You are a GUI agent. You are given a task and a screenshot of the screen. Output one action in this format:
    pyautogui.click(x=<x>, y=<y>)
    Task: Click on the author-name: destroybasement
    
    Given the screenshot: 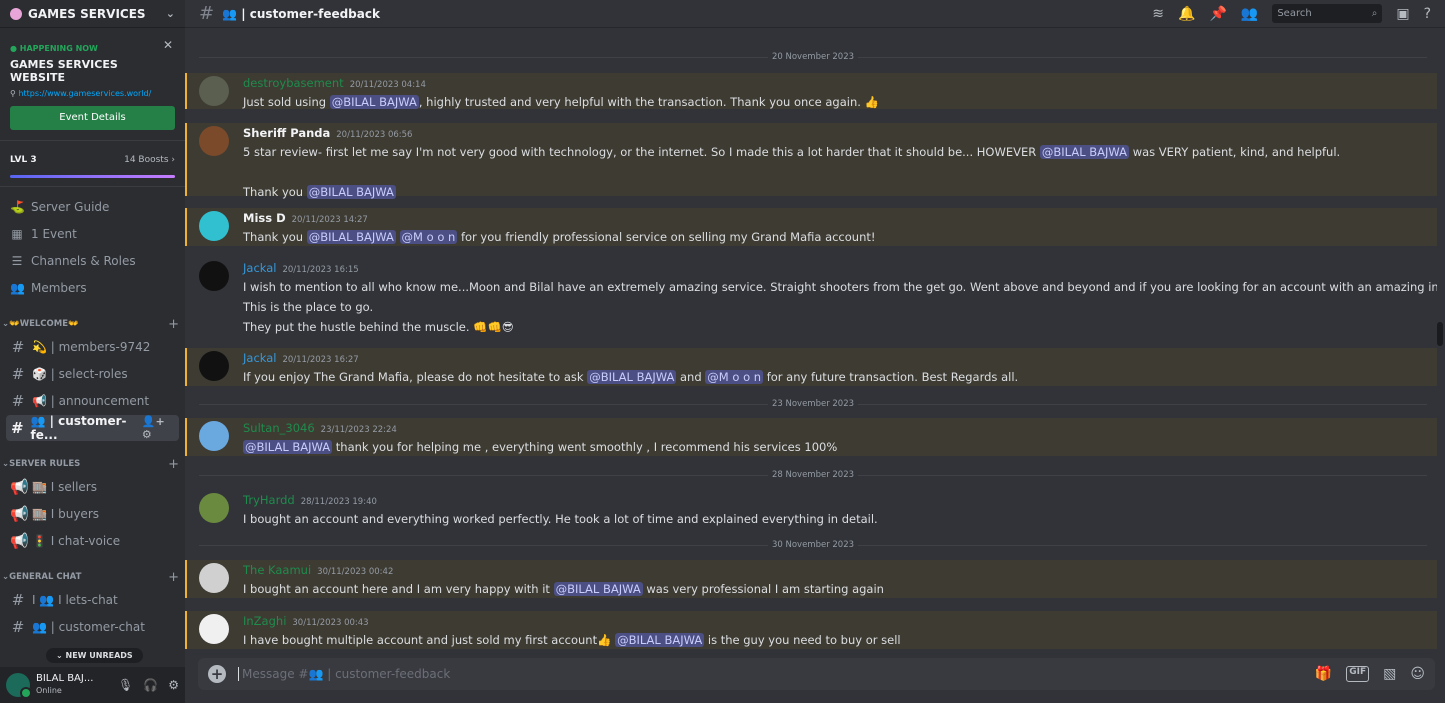 What is the action you would take?
    pyautogui.click(x=293, y=83)
    